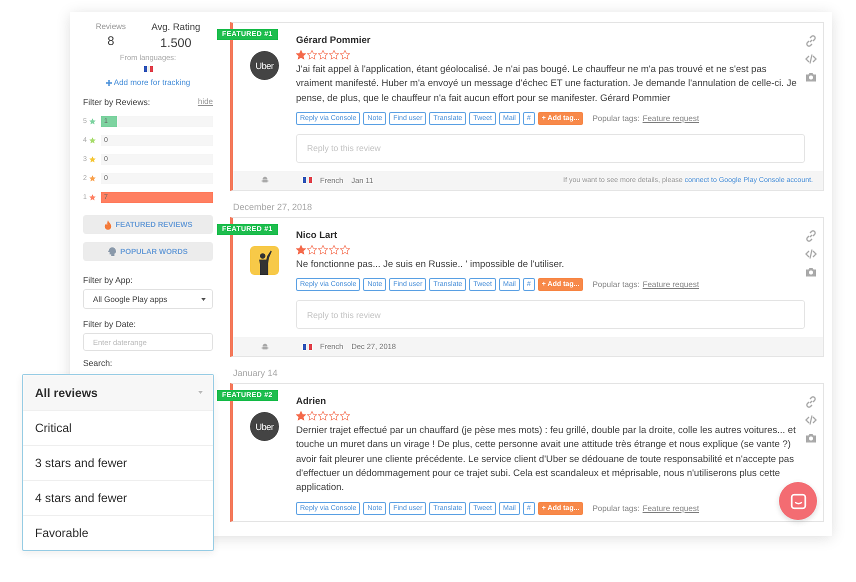  Describe the element at coordinates (118, 532) in the screenshot. I see `dropdown-option: Favorable` at that location.